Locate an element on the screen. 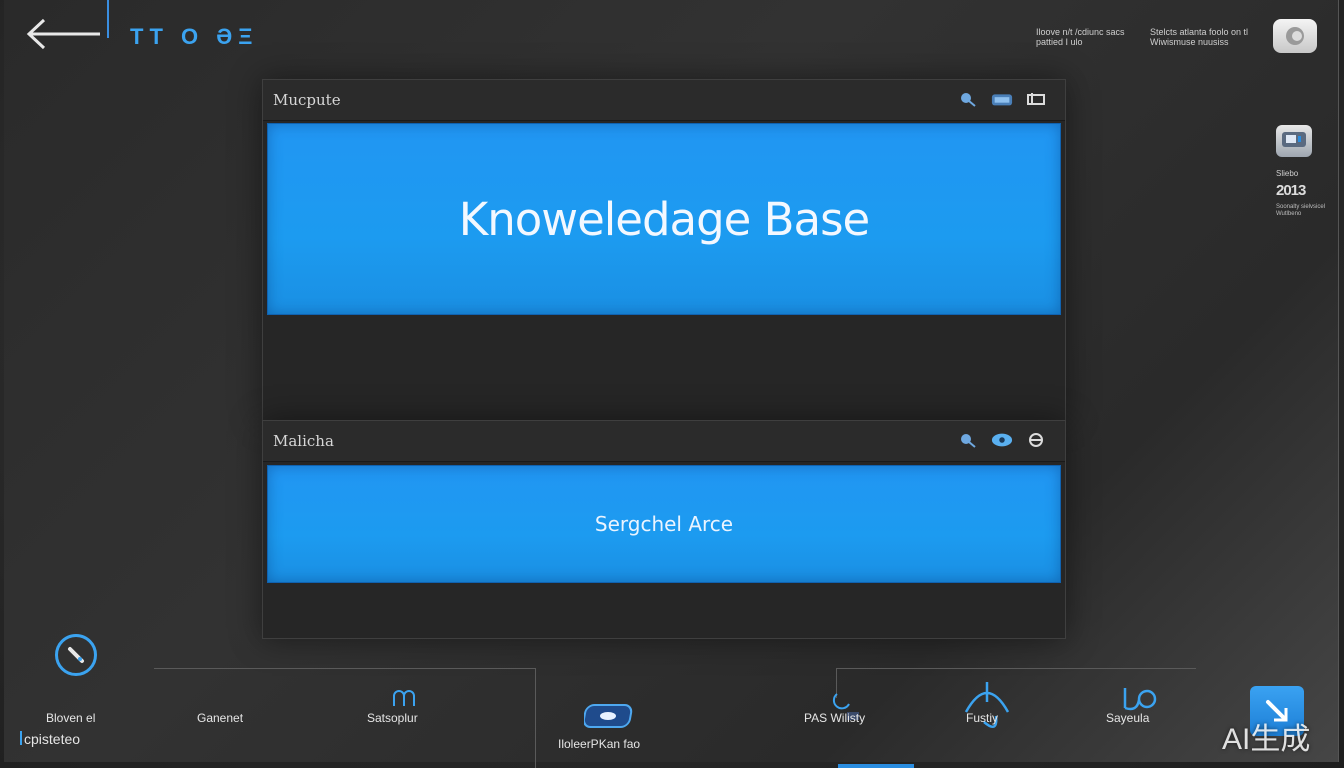 The height and width of the screenshot is (768, 1344). banner-title: Sergchel Arce is located at coordinates (664, 524).